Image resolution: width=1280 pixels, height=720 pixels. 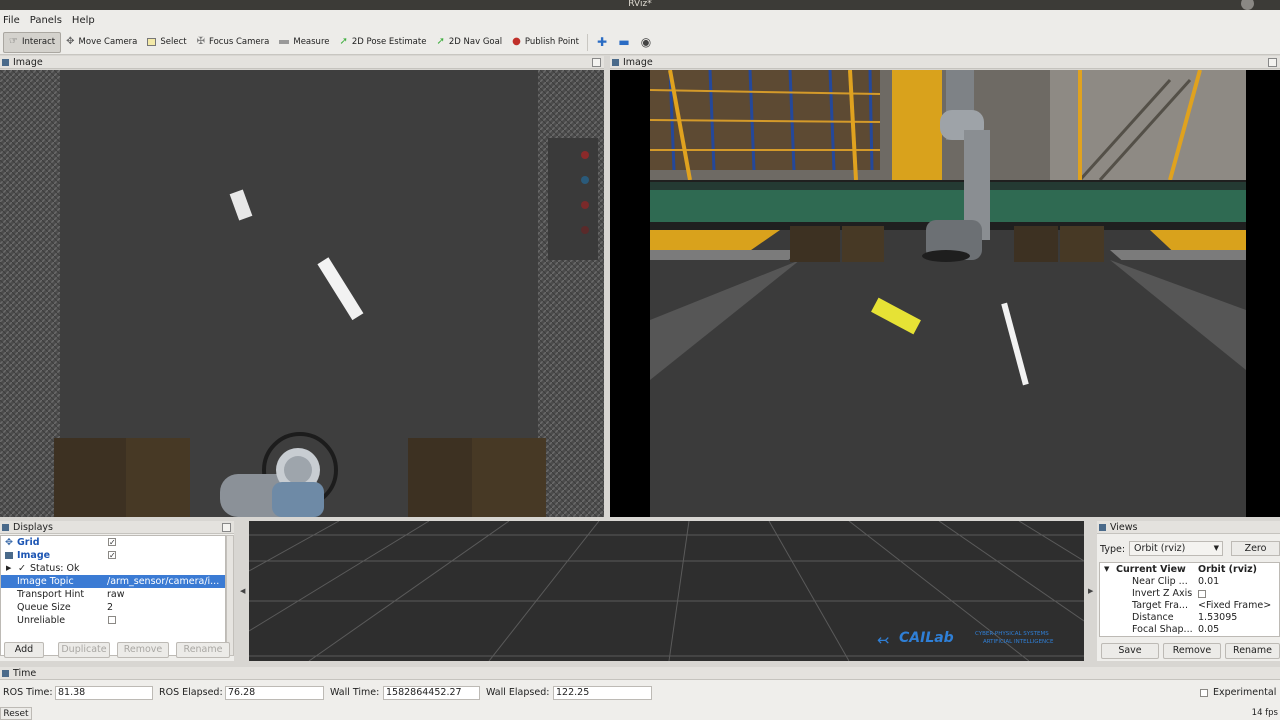 I want to click on distance-value: 1.53095, so click(x=1217, y=617).